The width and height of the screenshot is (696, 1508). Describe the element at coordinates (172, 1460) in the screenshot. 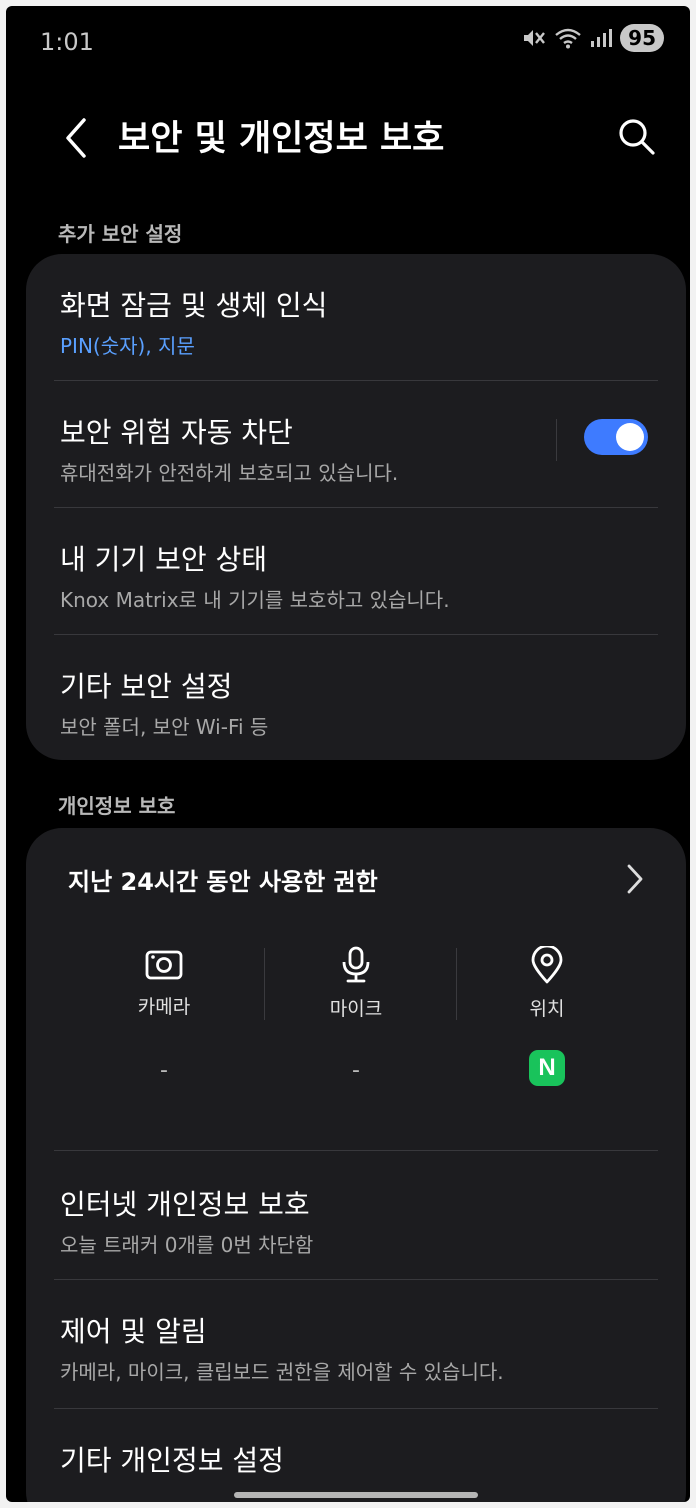

I see `item-title: 기타 개인정보 설정` at that location.